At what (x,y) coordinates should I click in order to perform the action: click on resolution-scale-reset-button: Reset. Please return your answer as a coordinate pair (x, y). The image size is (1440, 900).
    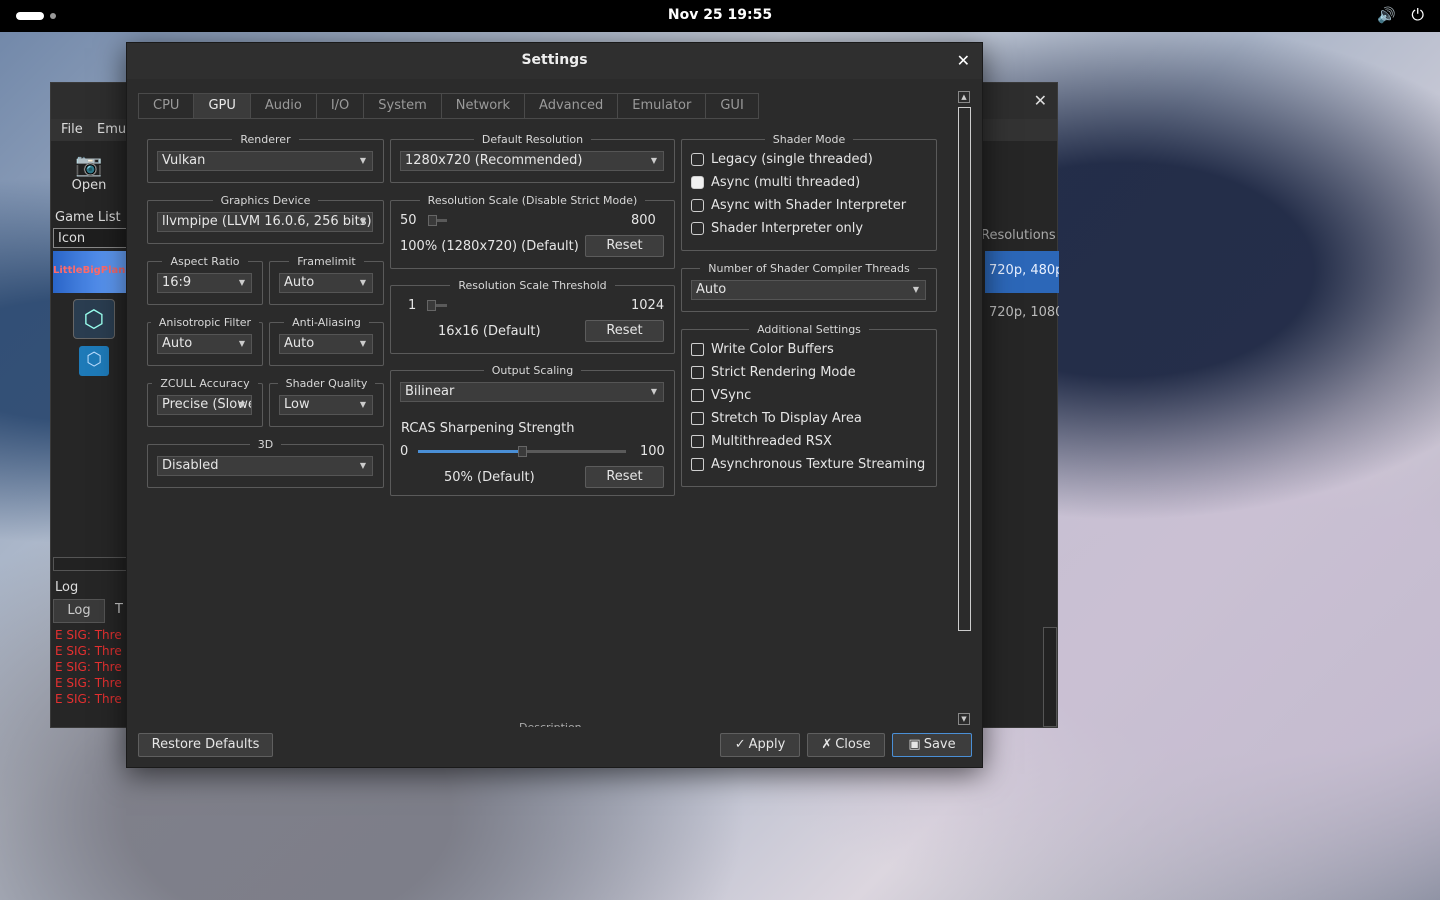
    Looking at the image, I should click on (624, 246).